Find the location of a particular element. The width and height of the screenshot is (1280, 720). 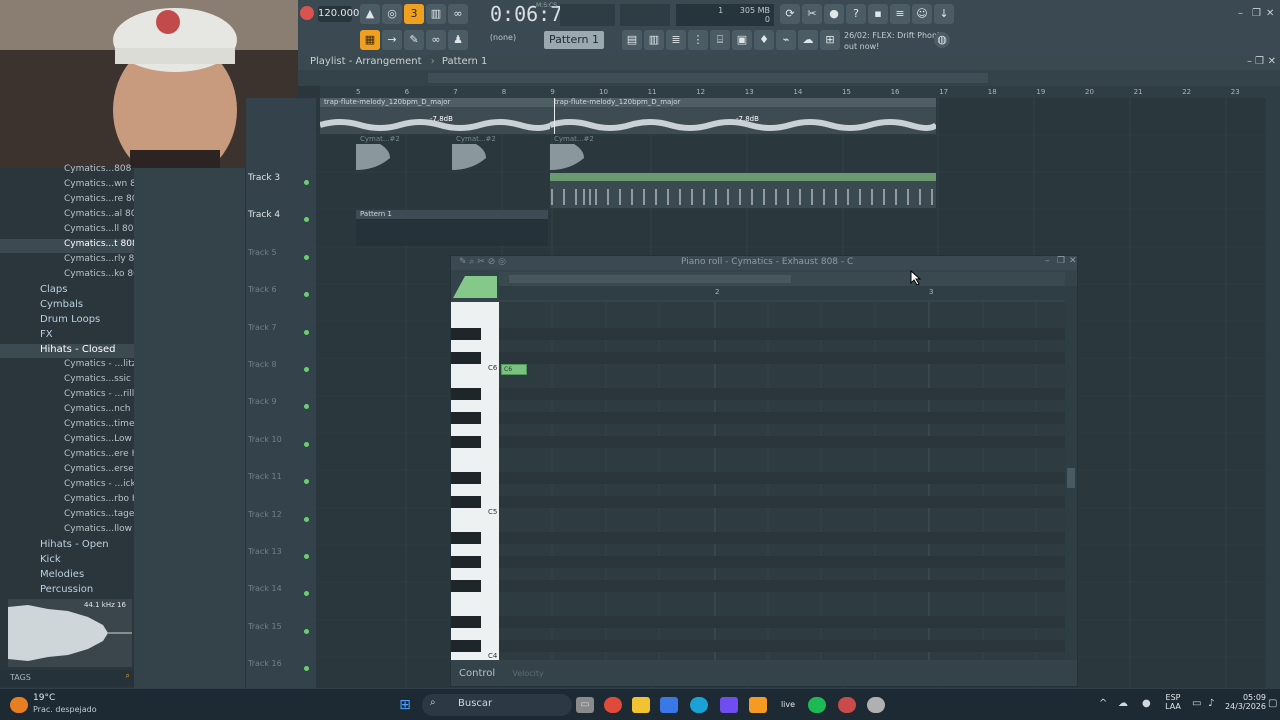

restore-icon: ❐ is located at coordinates (1256, 13).